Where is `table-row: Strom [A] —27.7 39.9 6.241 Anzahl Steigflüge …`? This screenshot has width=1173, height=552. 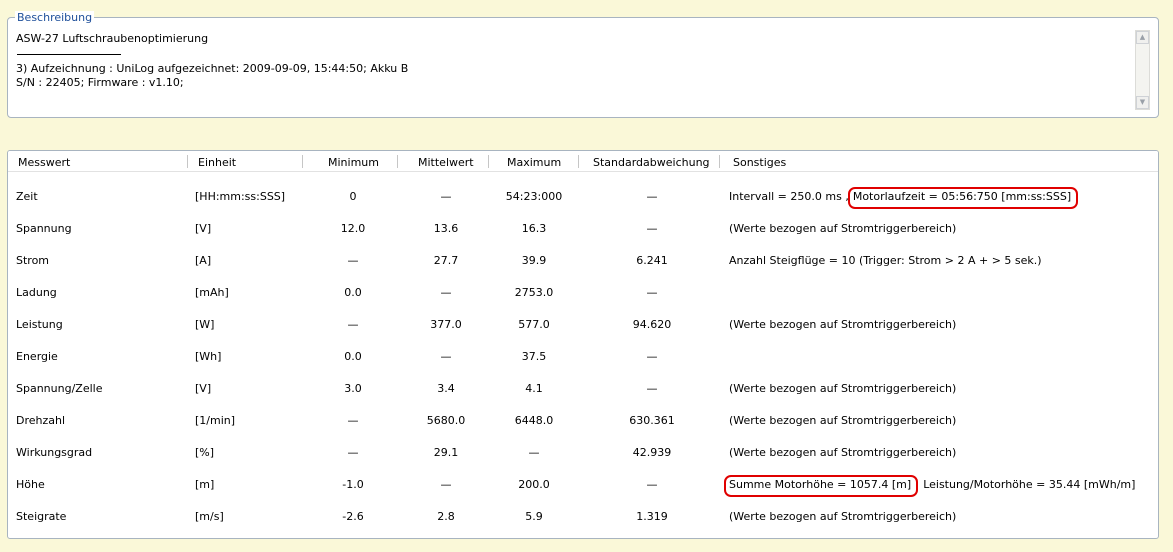
table-row: Strom [A] —27.7 39.9 6.241 Anzahl Steigflüge … is located at coordinates (583, 261).